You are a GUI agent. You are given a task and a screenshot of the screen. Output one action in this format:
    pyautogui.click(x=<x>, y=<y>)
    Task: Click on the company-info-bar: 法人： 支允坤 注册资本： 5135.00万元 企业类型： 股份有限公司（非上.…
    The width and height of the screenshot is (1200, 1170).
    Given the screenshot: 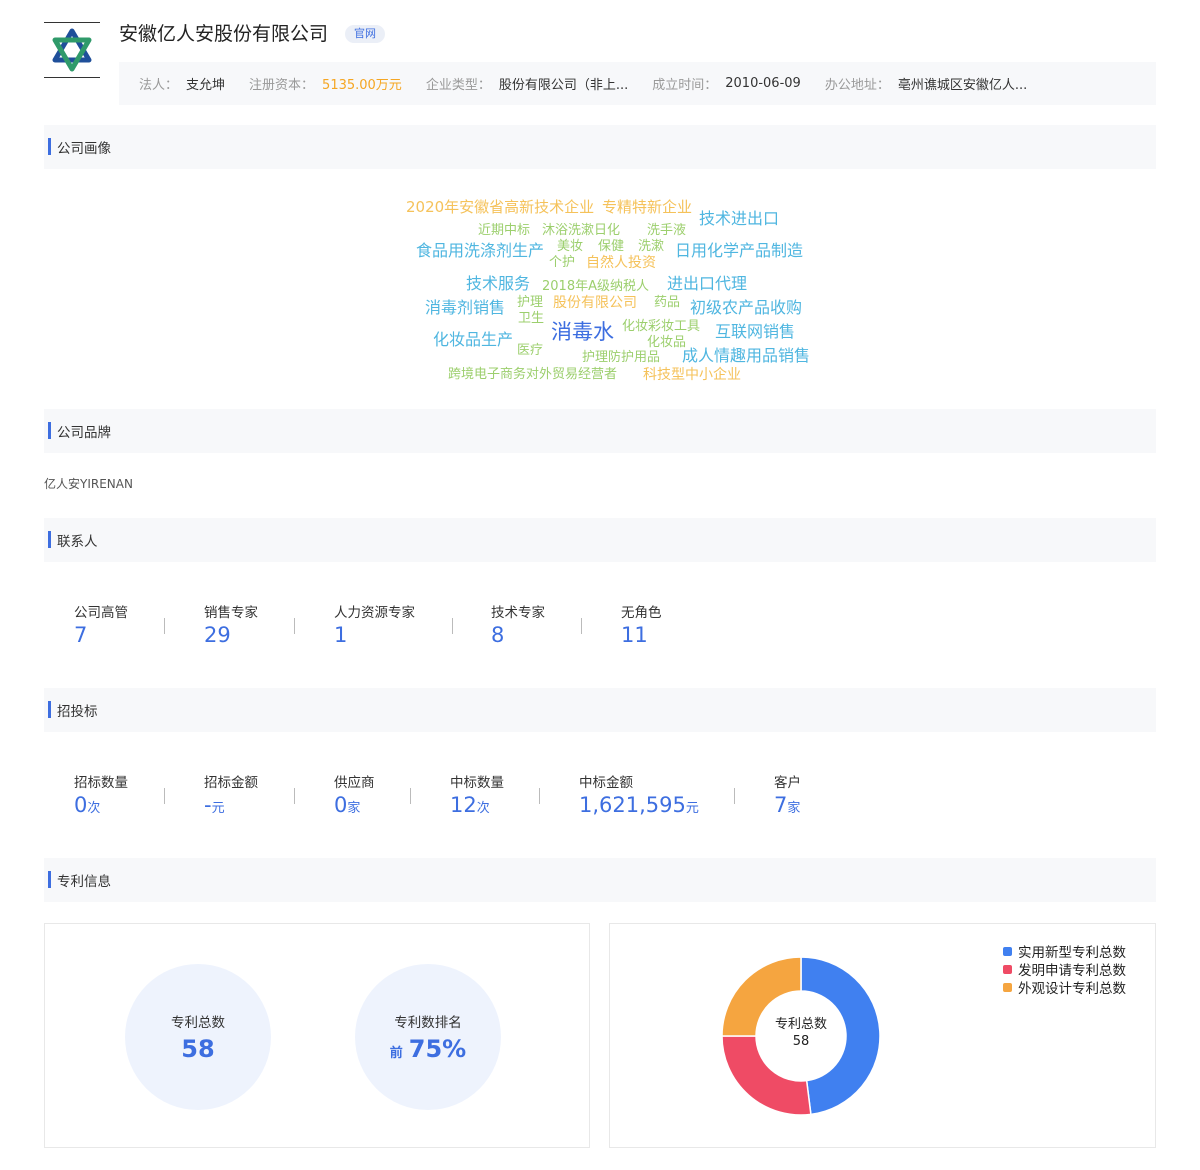 What is the action you would take?
    pyautogui.click(x=637, y=83)
    